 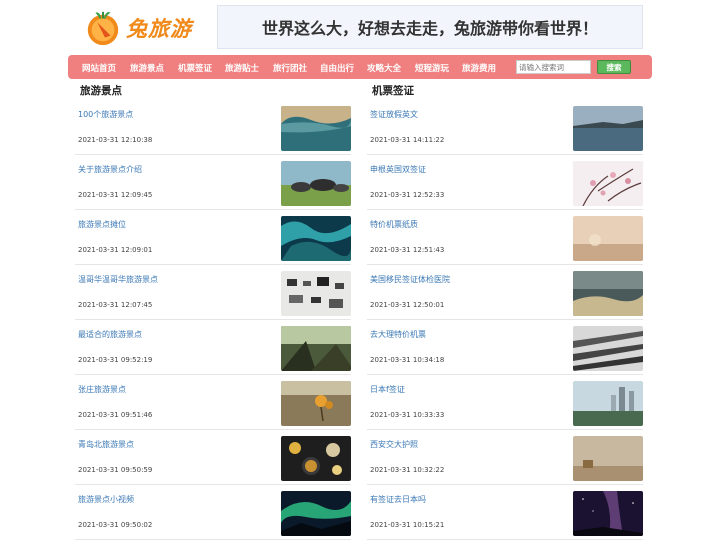 I want to click on list-item-title: 日本f签证, so click(x=387, y=389).